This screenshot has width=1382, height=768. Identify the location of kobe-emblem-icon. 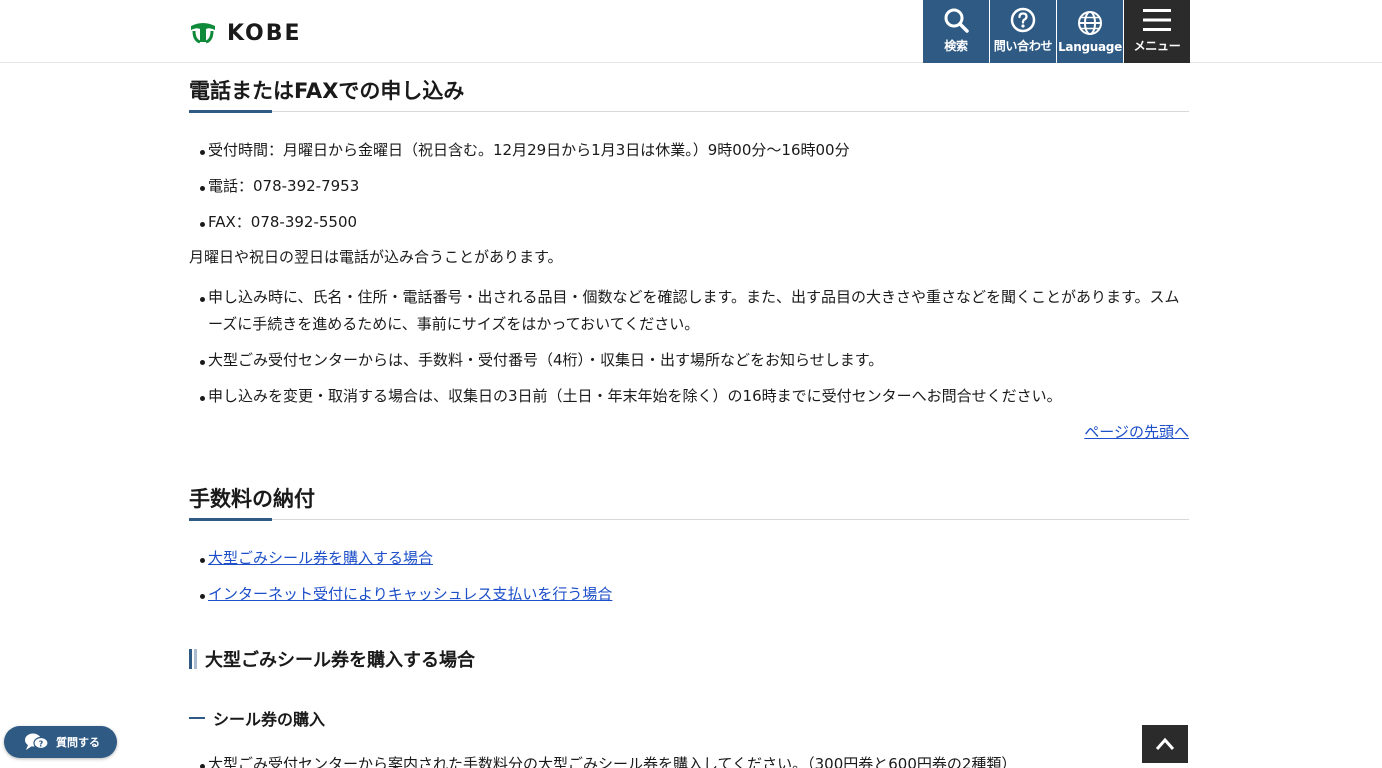
(203, 33).